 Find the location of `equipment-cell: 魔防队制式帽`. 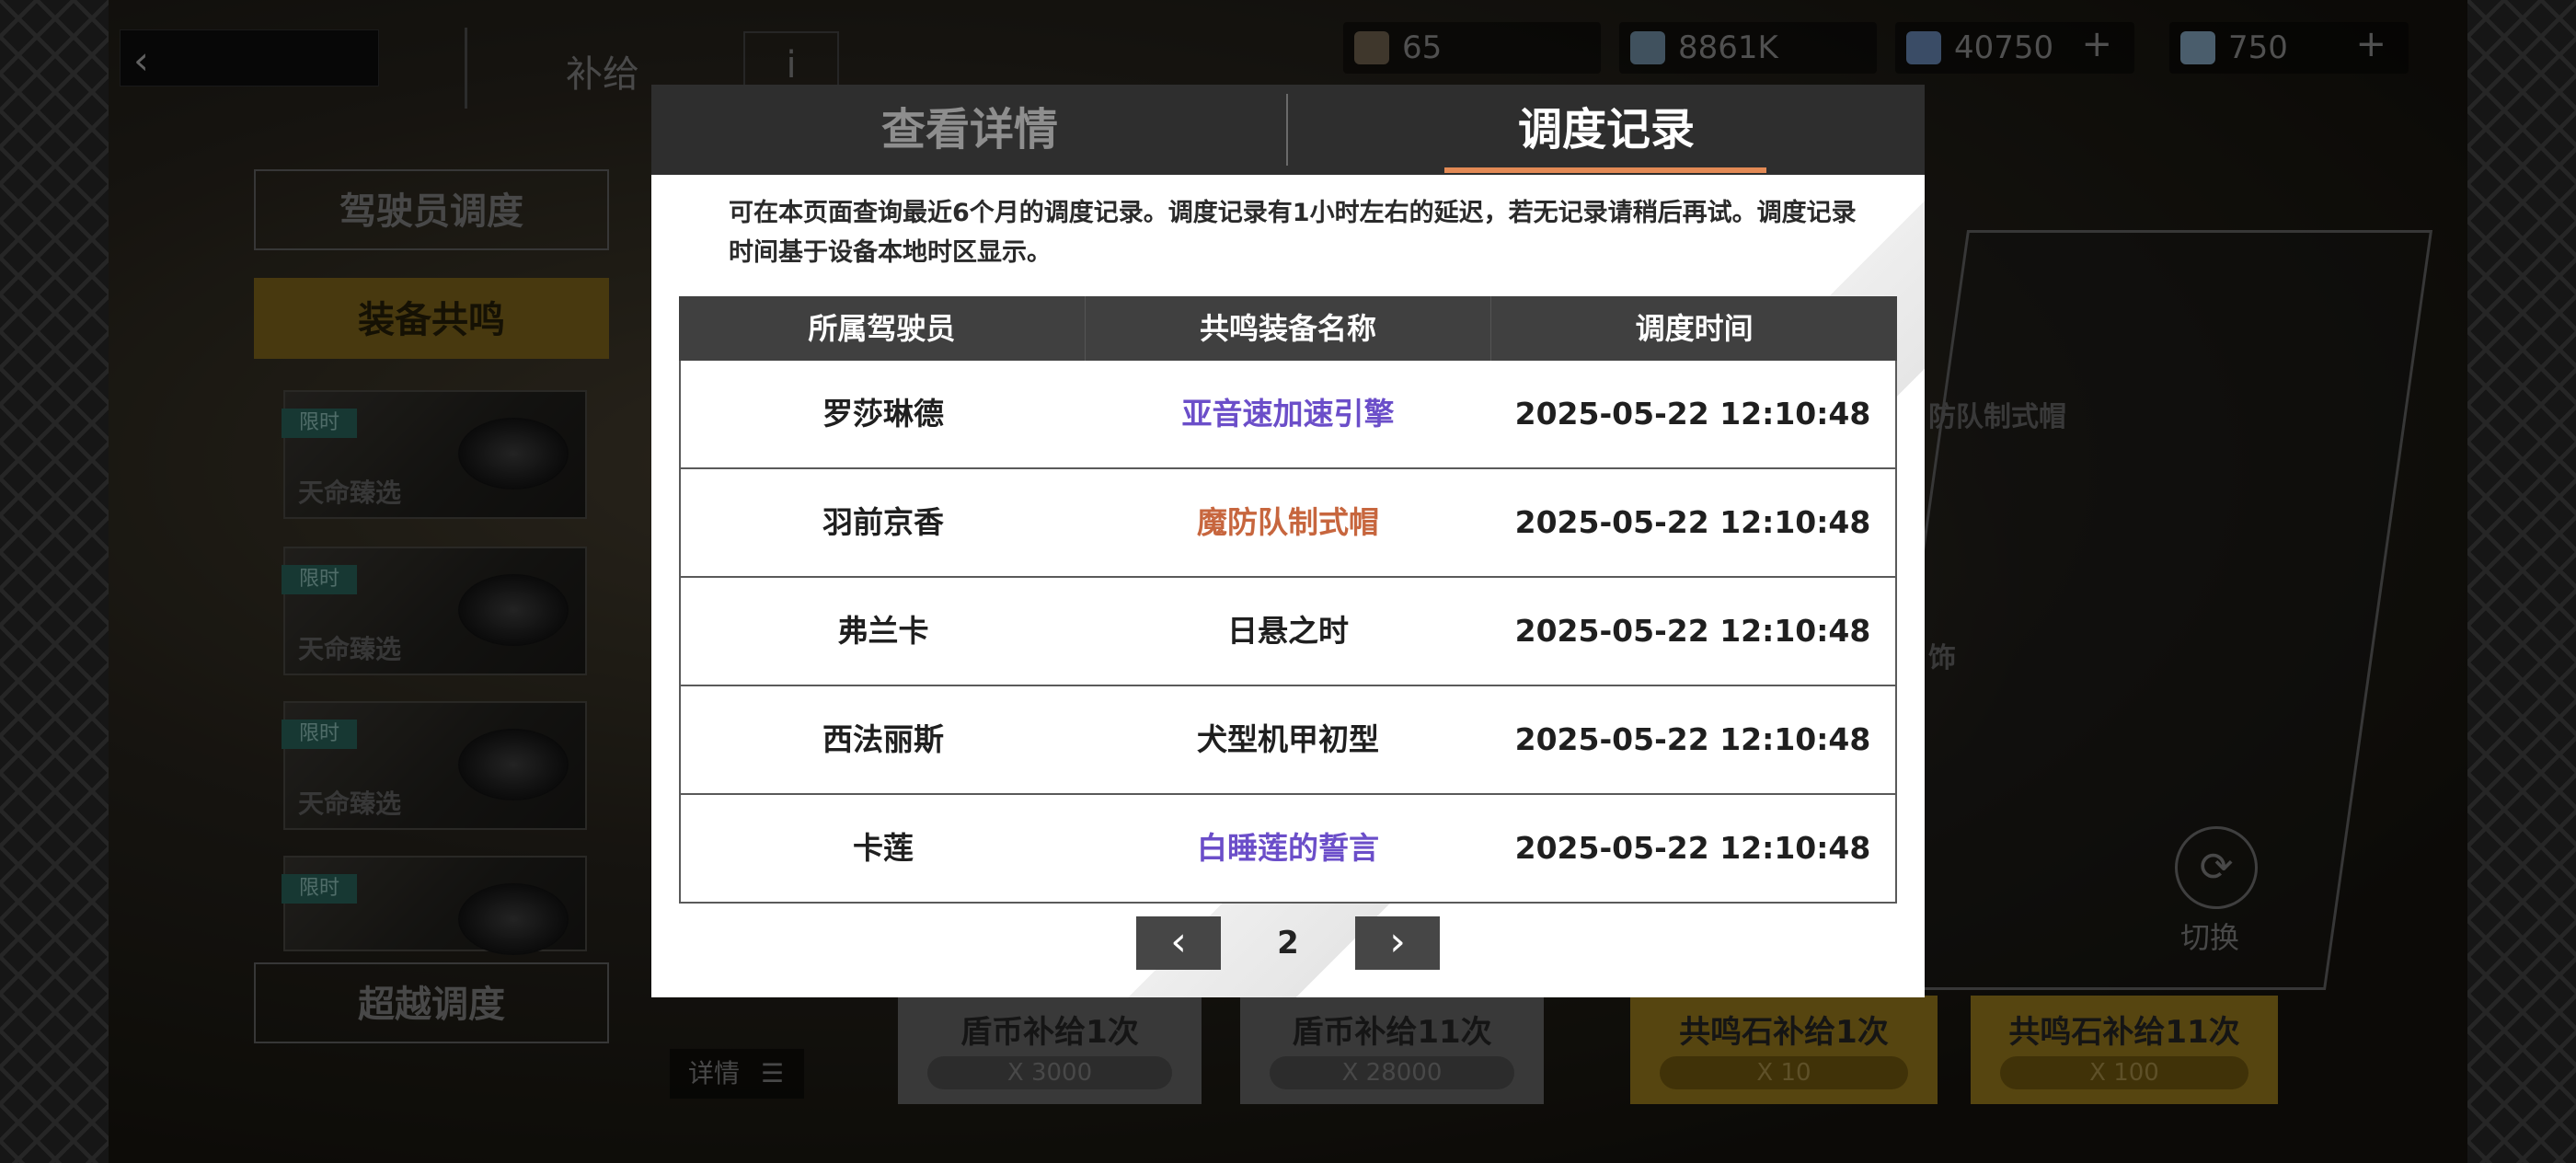

equipment-cell: 魔防队制式帽 is located at coordinates (1288, 522).